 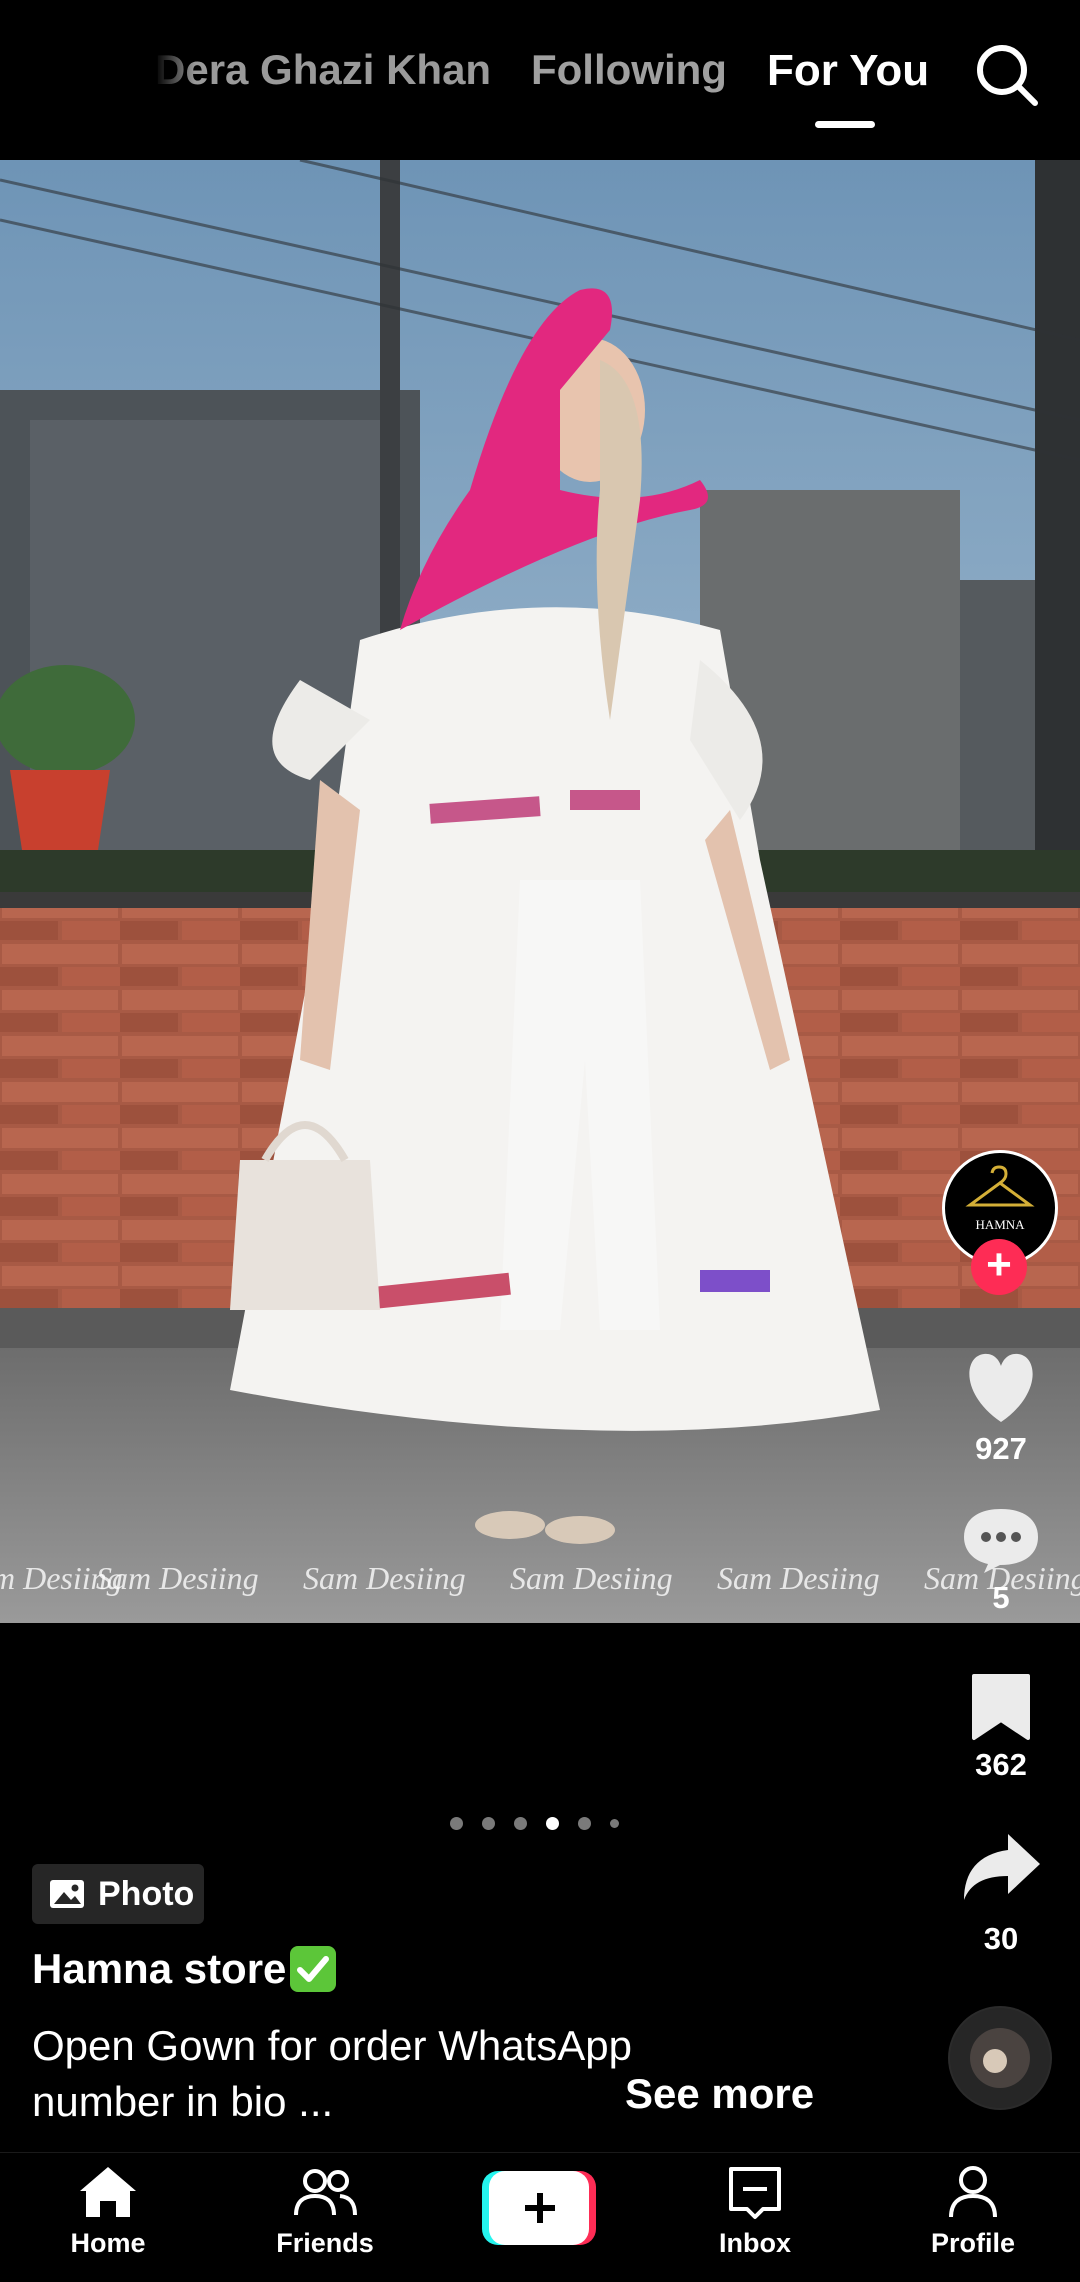 What do you see at coordinates (1001, 1448) in the screenshot?
I see `like-count: 927` at bounding box center [1001, 1448].